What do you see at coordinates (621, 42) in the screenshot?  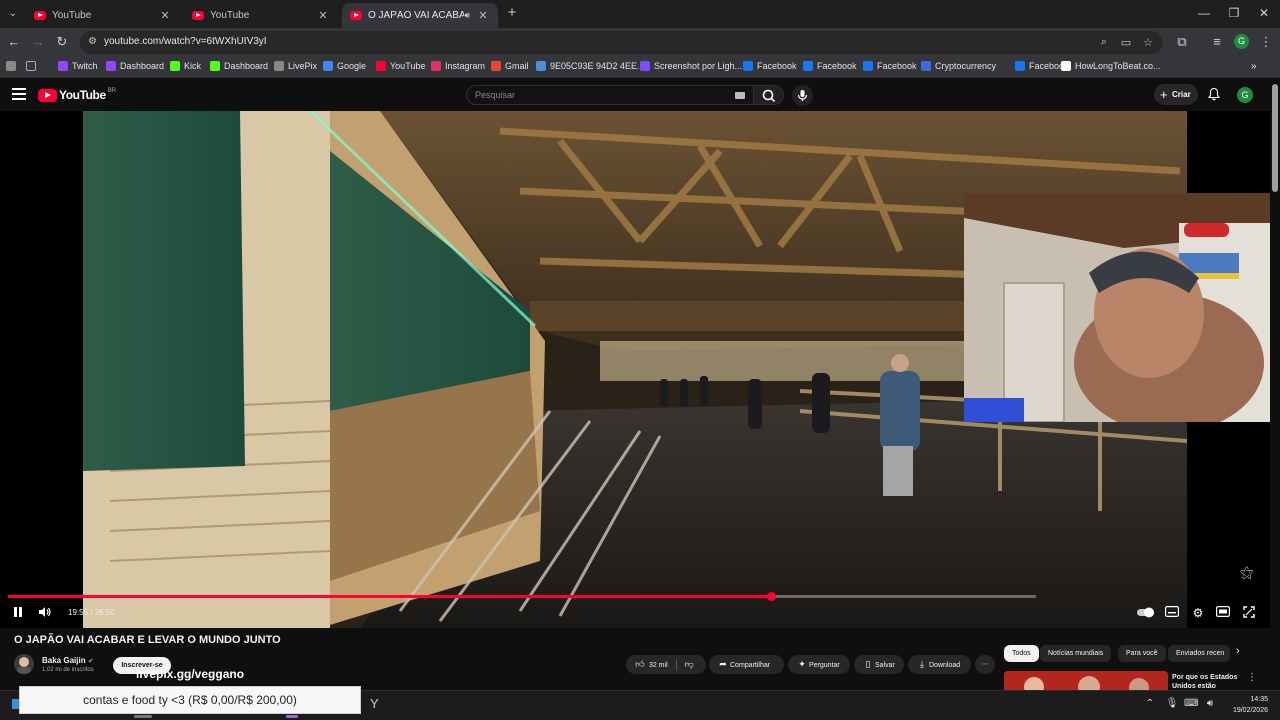 I see `address-bar: ⚙ youtube.com/watch?v=6tWXhUIV3yI ⌕ ▭ ☆` at bounding box center [621, 42].